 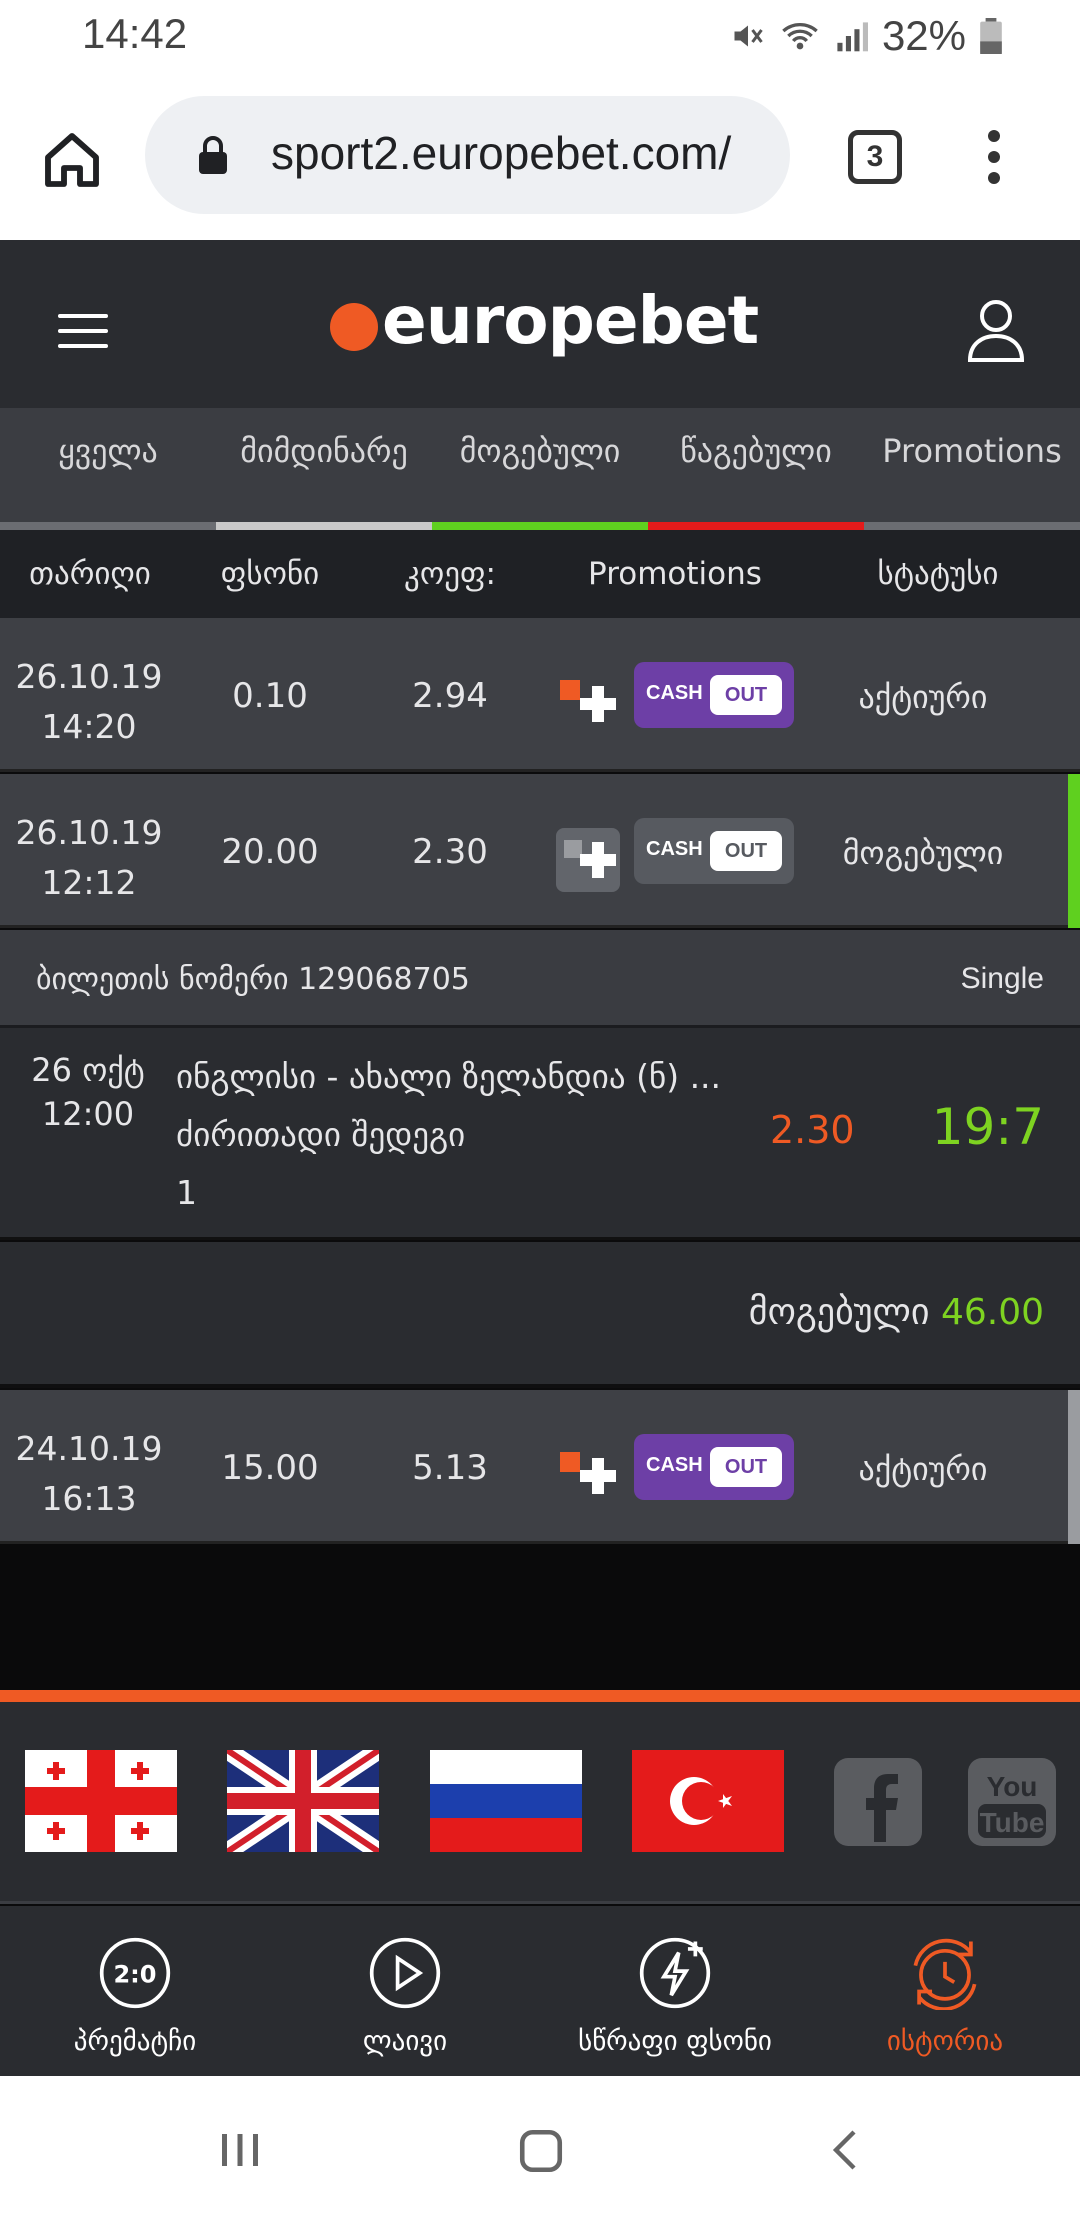 I want to click on tab-label: ყველა, so click(x=108, y=451).